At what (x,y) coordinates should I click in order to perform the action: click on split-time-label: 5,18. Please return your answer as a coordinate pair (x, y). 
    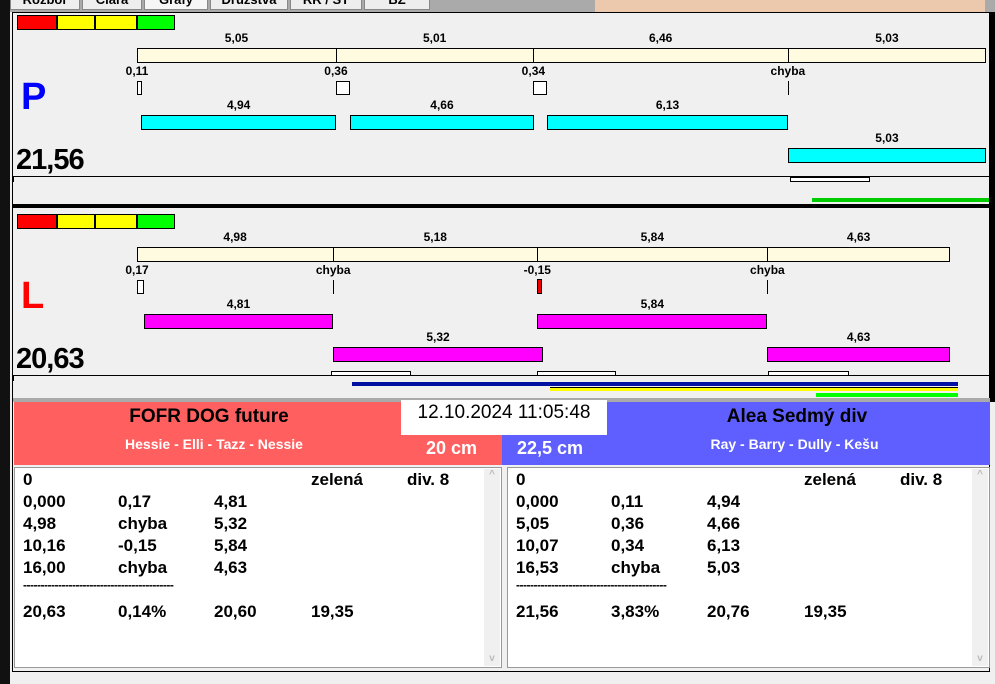
    Looking at the image, I should click on (435, 237).